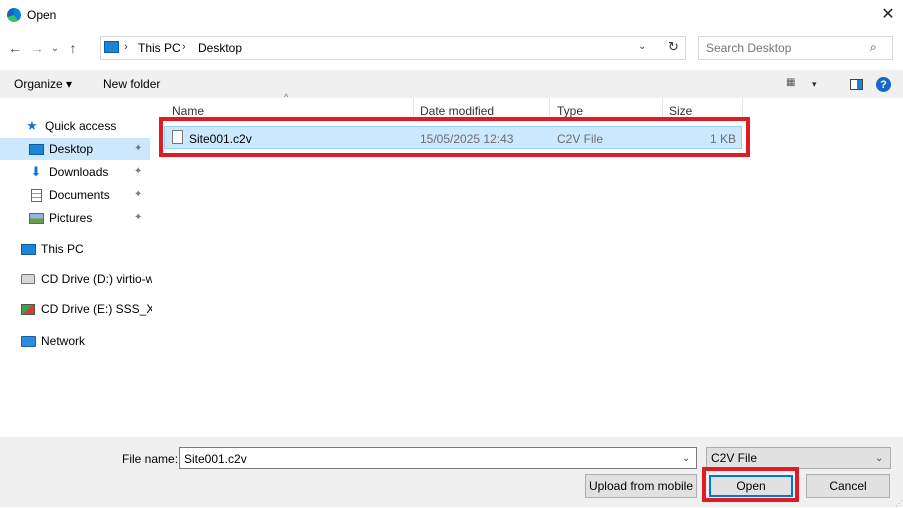  Describe the element at coordinates (888, 14) in the screenshot. I see `close-button: ✕` at that location.